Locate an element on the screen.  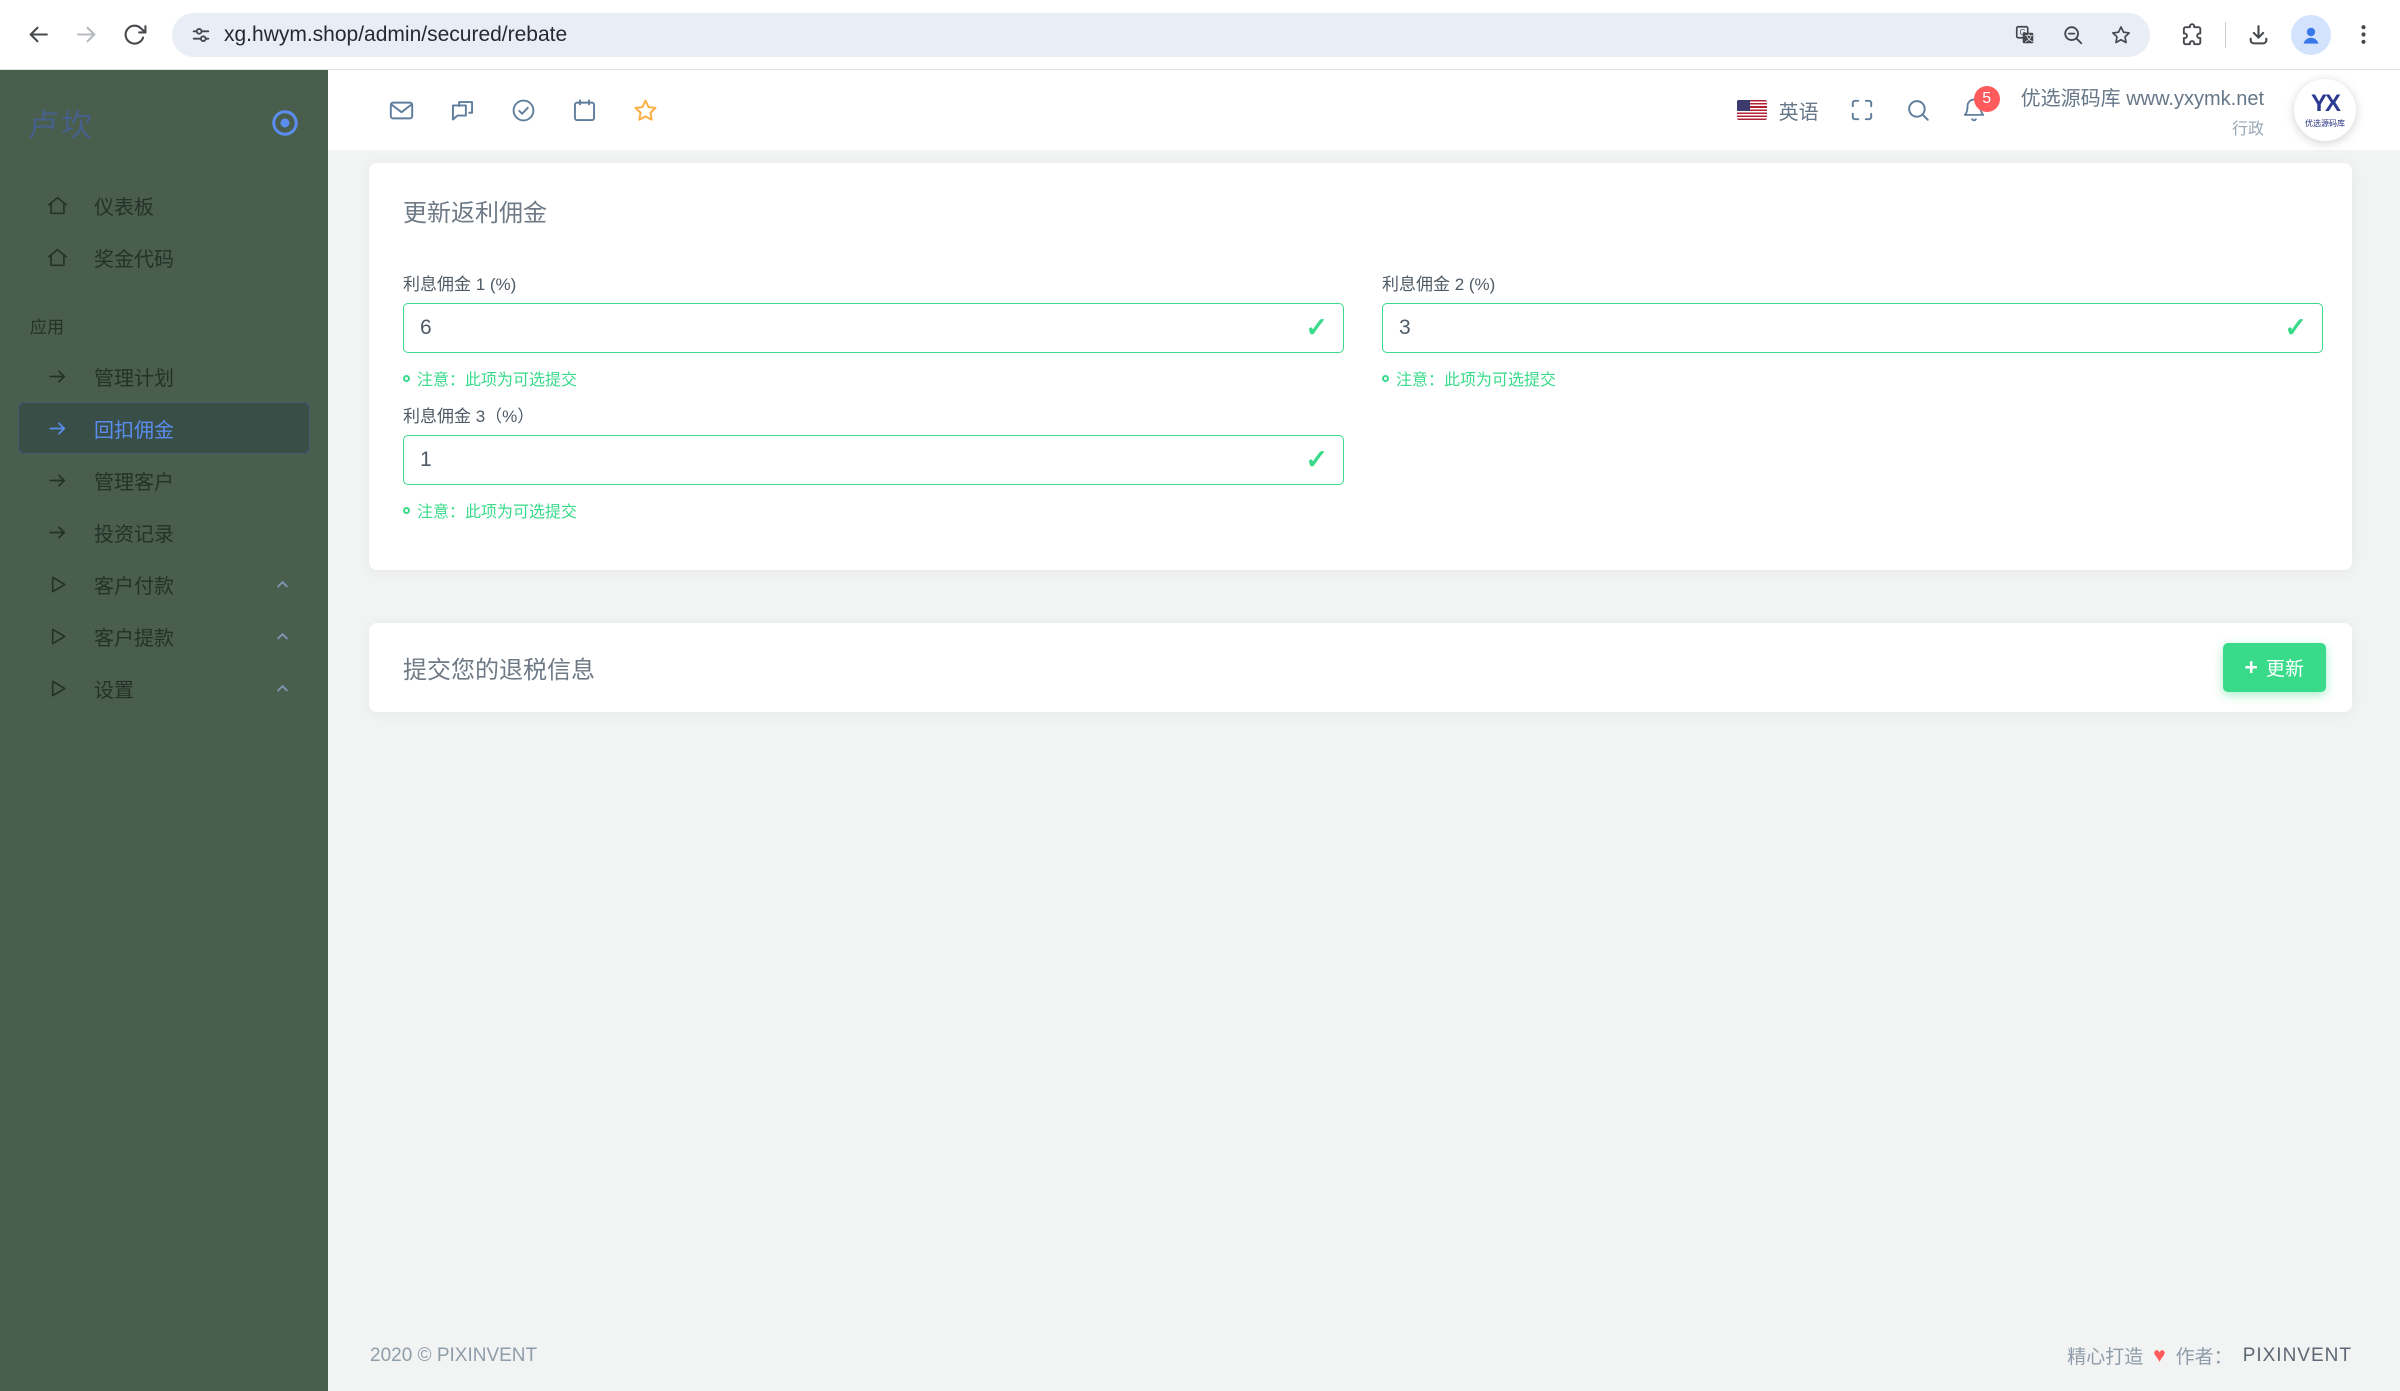
commission-1-input is located at coordinates (873, 328).